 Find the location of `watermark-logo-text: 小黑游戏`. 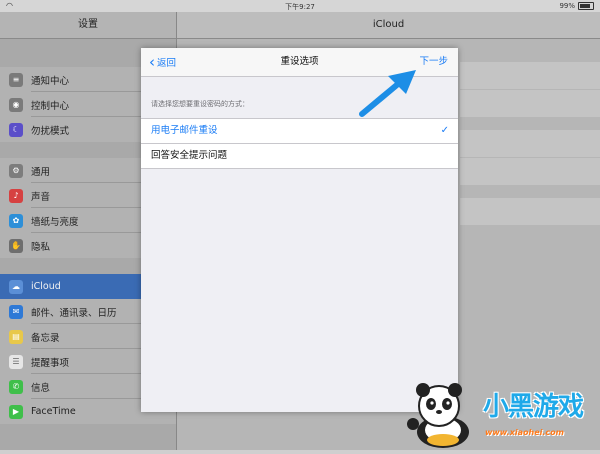

watermark-logo-text: 小黑游戏 is located at coordinates (533, 407).